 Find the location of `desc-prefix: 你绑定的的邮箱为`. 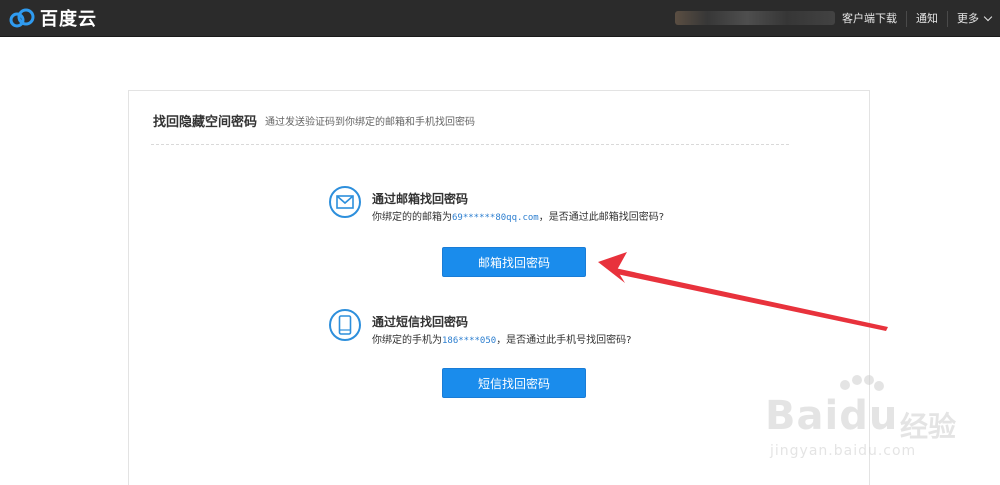

desc-prefix: 你绑定的的邮箱为 is located at coordinates (412, 217).